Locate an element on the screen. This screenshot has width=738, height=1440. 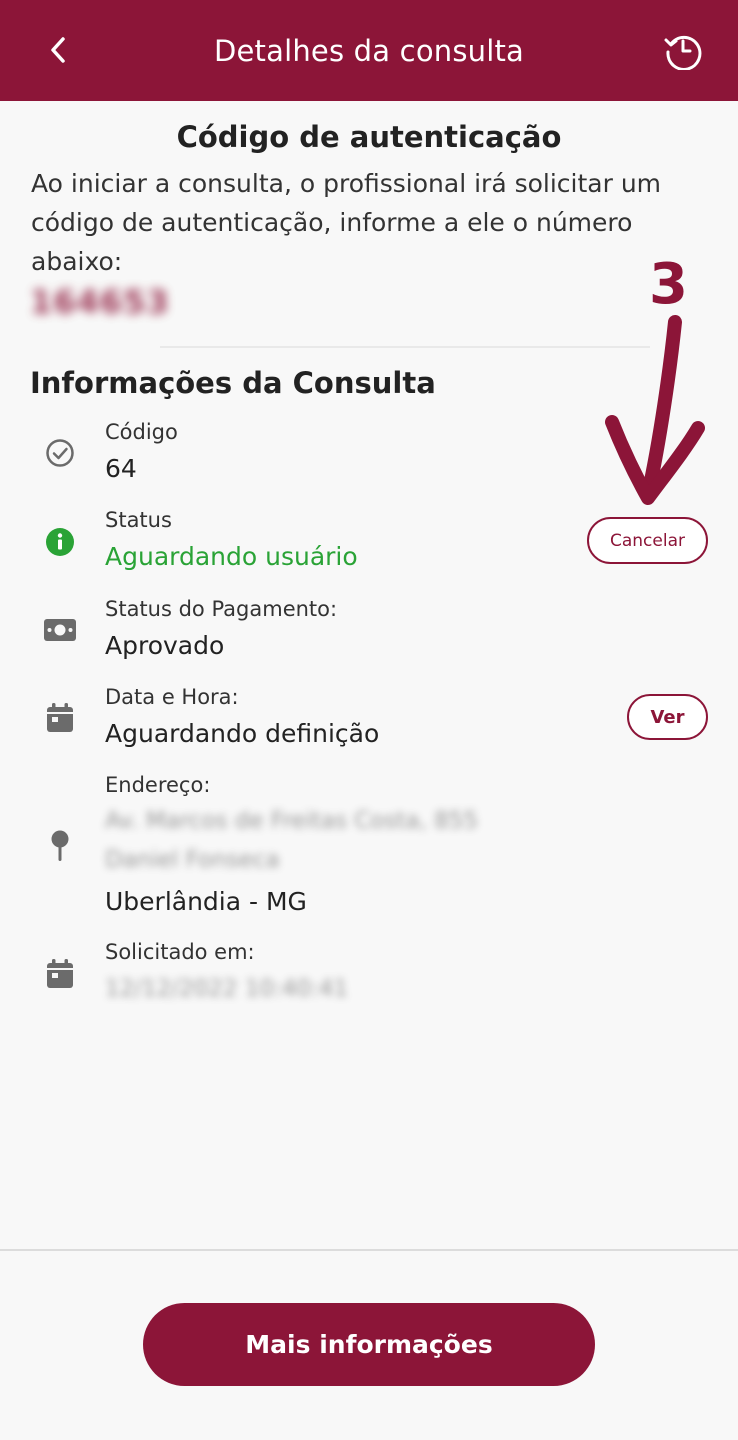
status-value: Aguardando usuário is located at coordinates (231, 556).